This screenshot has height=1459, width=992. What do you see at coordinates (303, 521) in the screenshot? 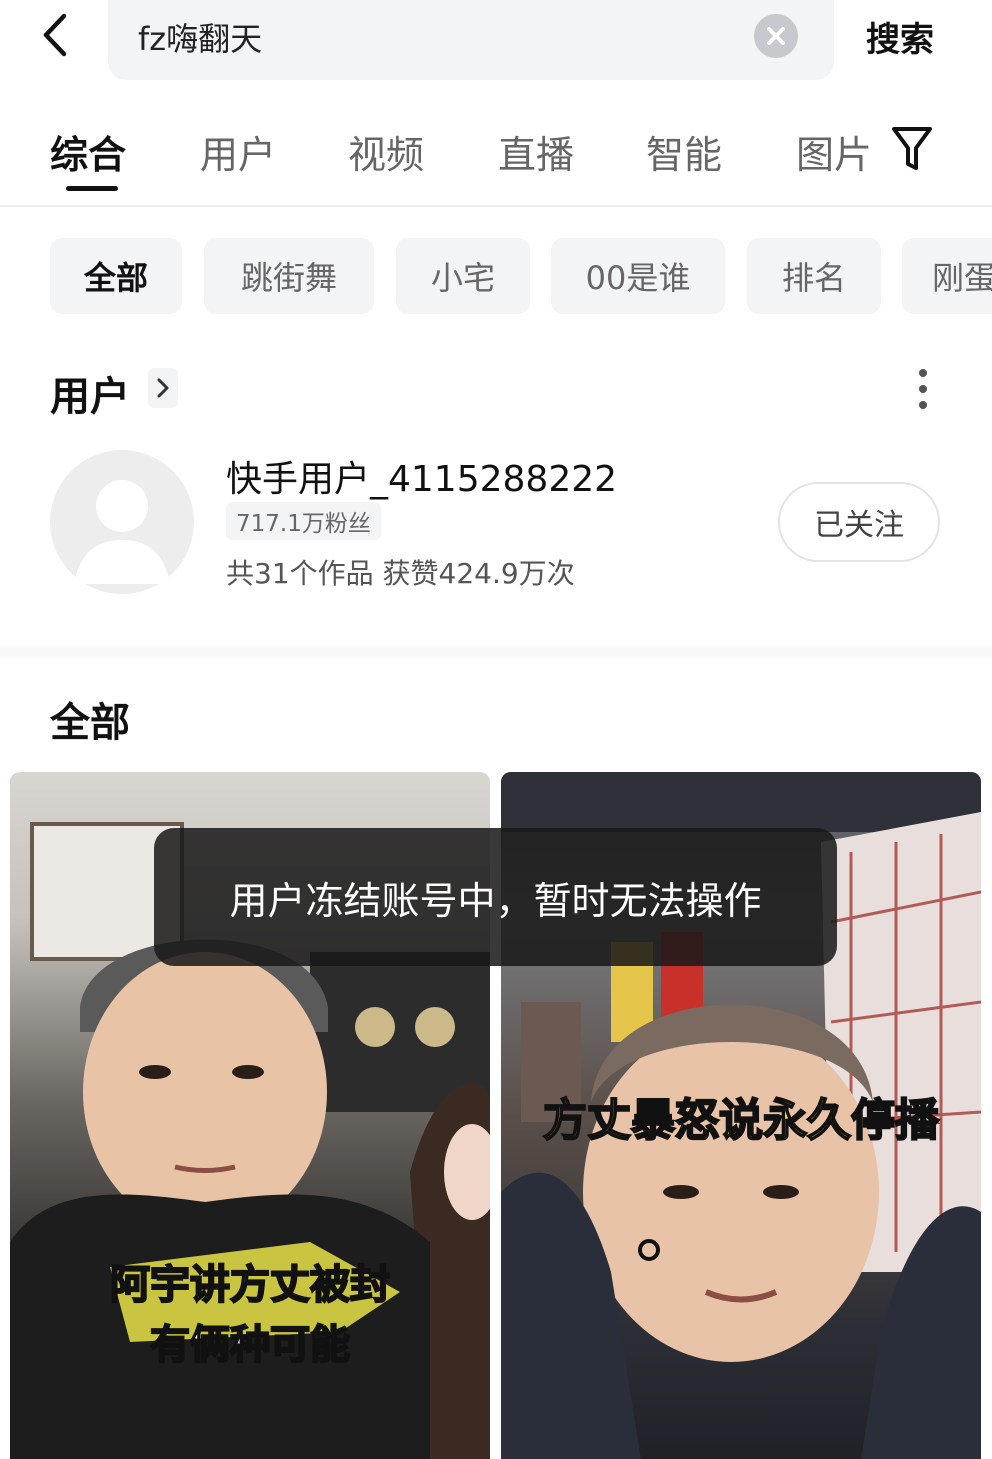
I see `fans-count-badge: 717.1万粉丝` at bounding box center [303, 521].